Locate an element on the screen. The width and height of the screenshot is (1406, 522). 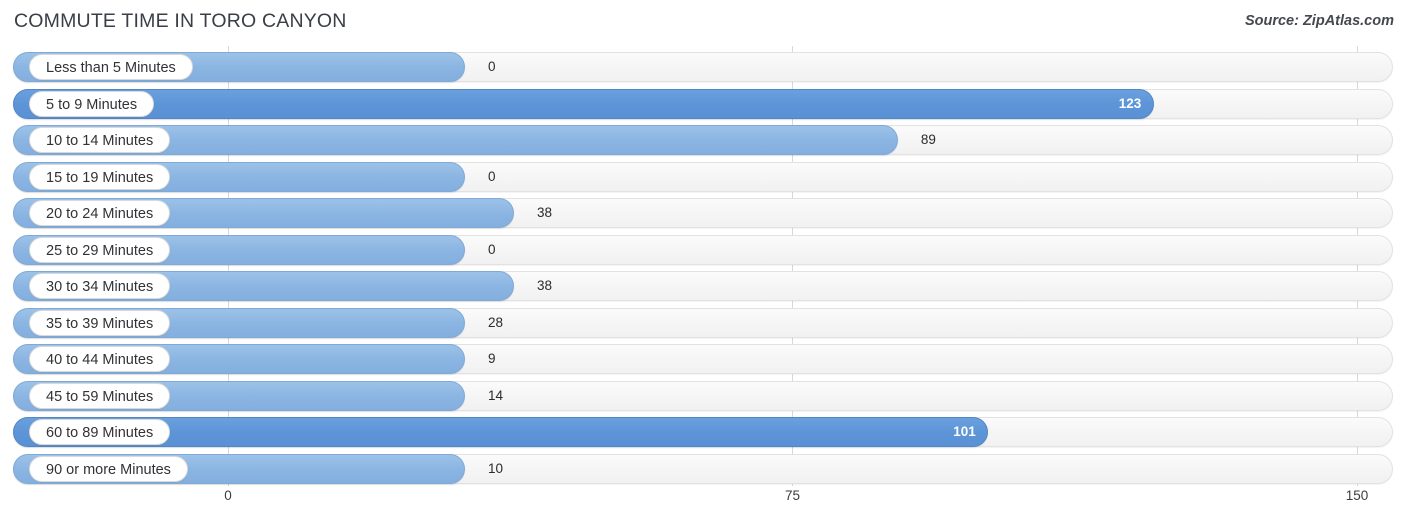
bar-category-label: 10 to 14 Minutes is located at coordinates (100, 140).